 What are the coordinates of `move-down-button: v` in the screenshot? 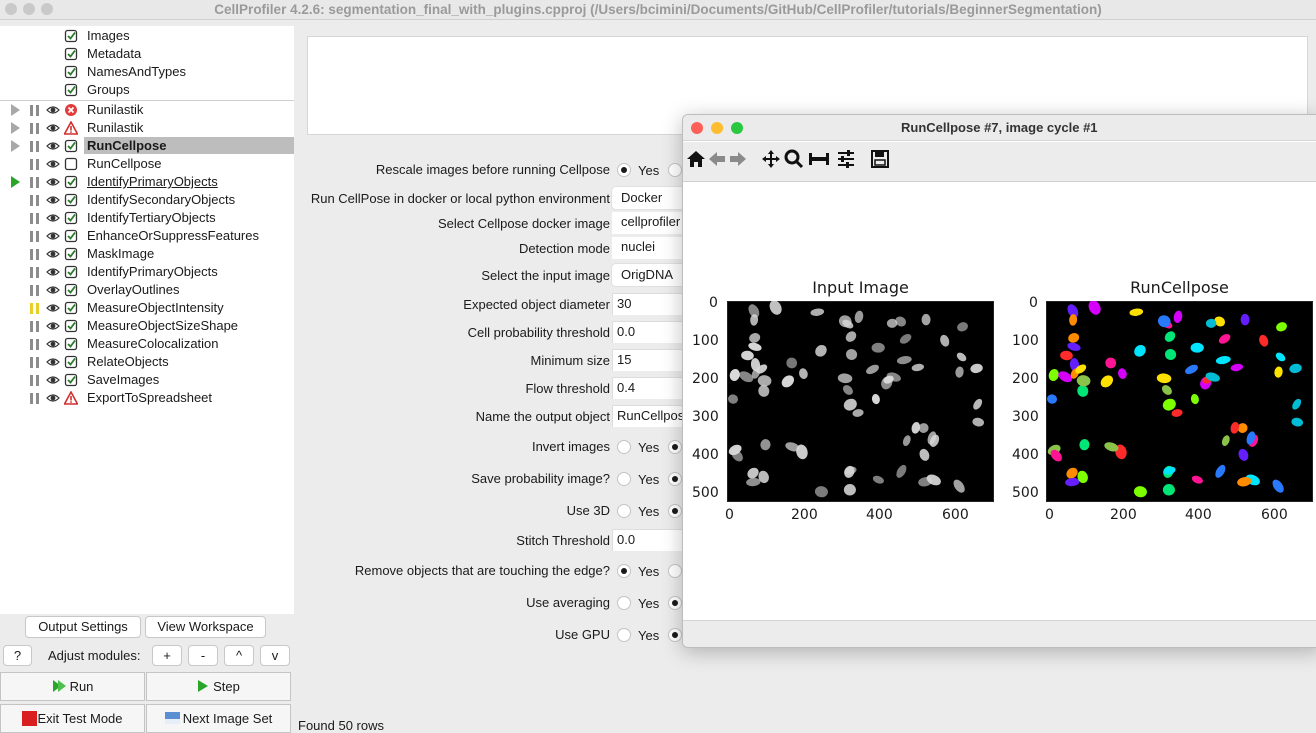 It's located at (275, 655).